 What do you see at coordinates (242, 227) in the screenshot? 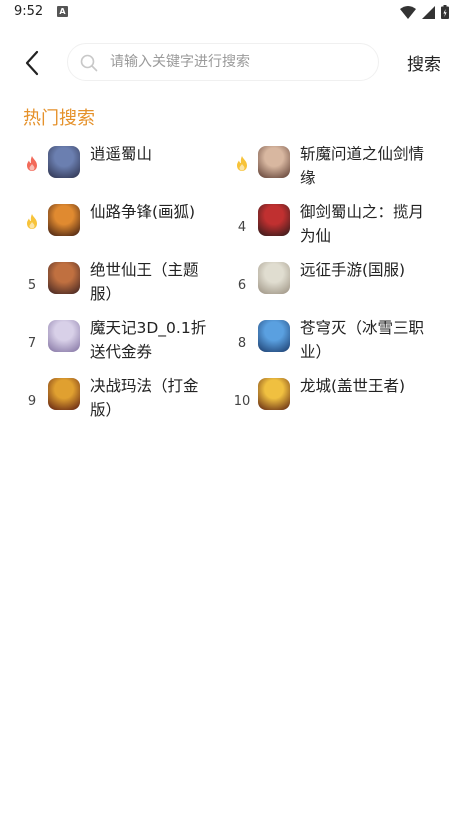
I see `rank-number: 4` at bounding box center [242, 227].